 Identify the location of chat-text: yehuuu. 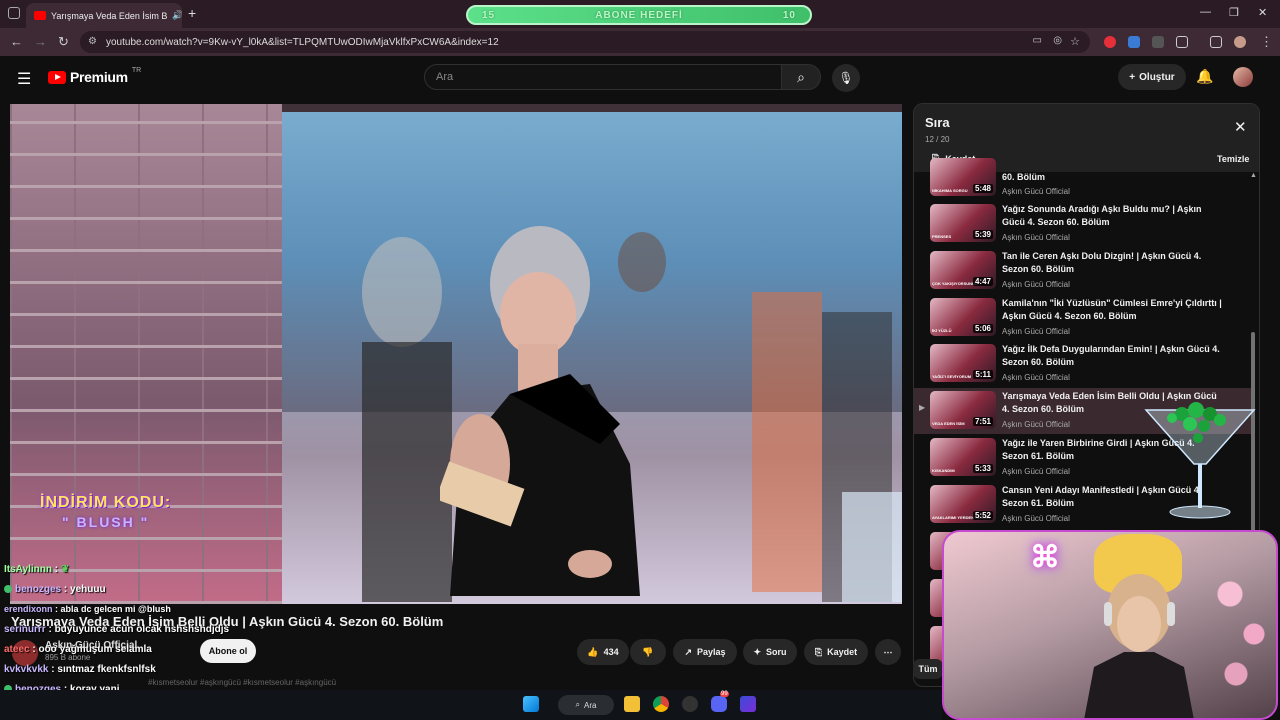
(88, 589).